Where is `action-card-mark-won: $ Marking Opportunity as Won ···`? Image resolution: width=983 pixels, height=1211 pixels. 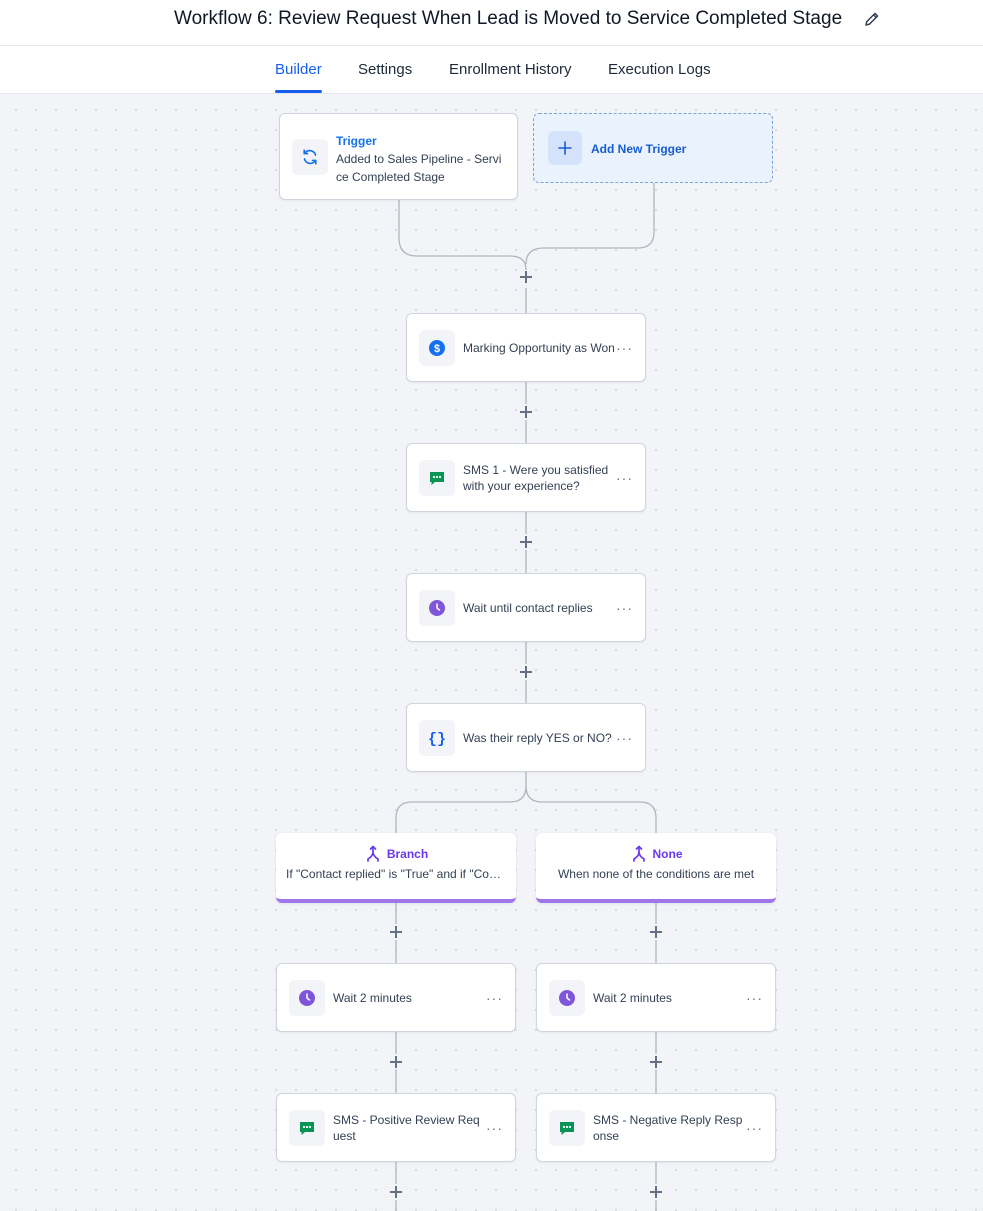 action-card-mark-won: $ Marking Opportunity as Won ··· is located at coordinates (526, 347).